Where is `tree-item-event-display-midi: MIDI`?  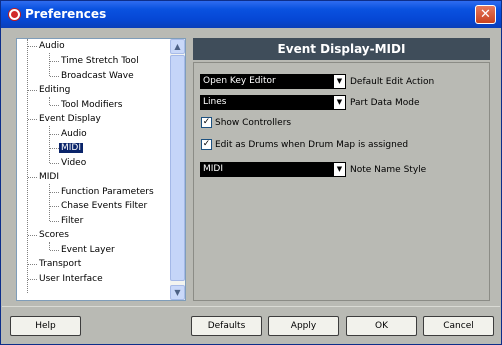 tree-item-event-display-midi: MIDI is located at coordinates (71, 148).